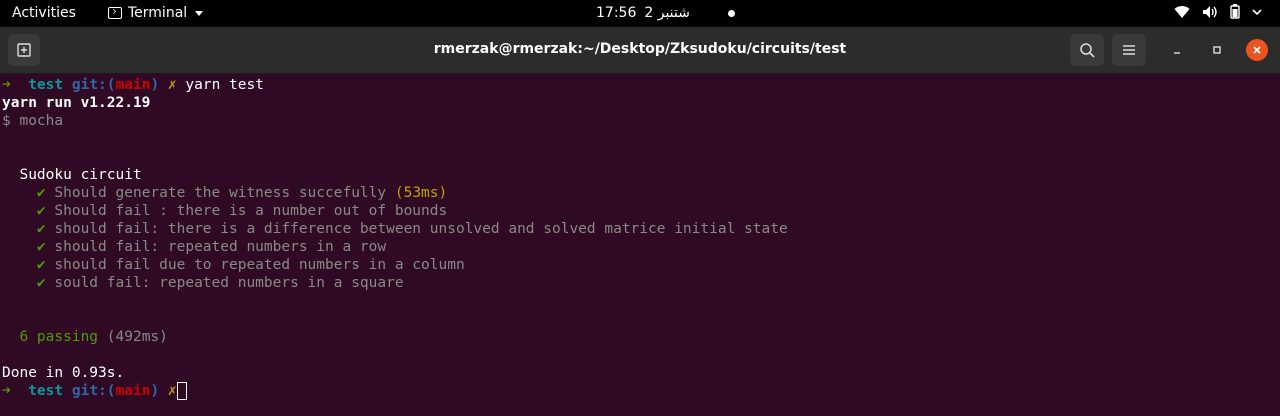  I want to click on close-icon, so click(1257, 50).